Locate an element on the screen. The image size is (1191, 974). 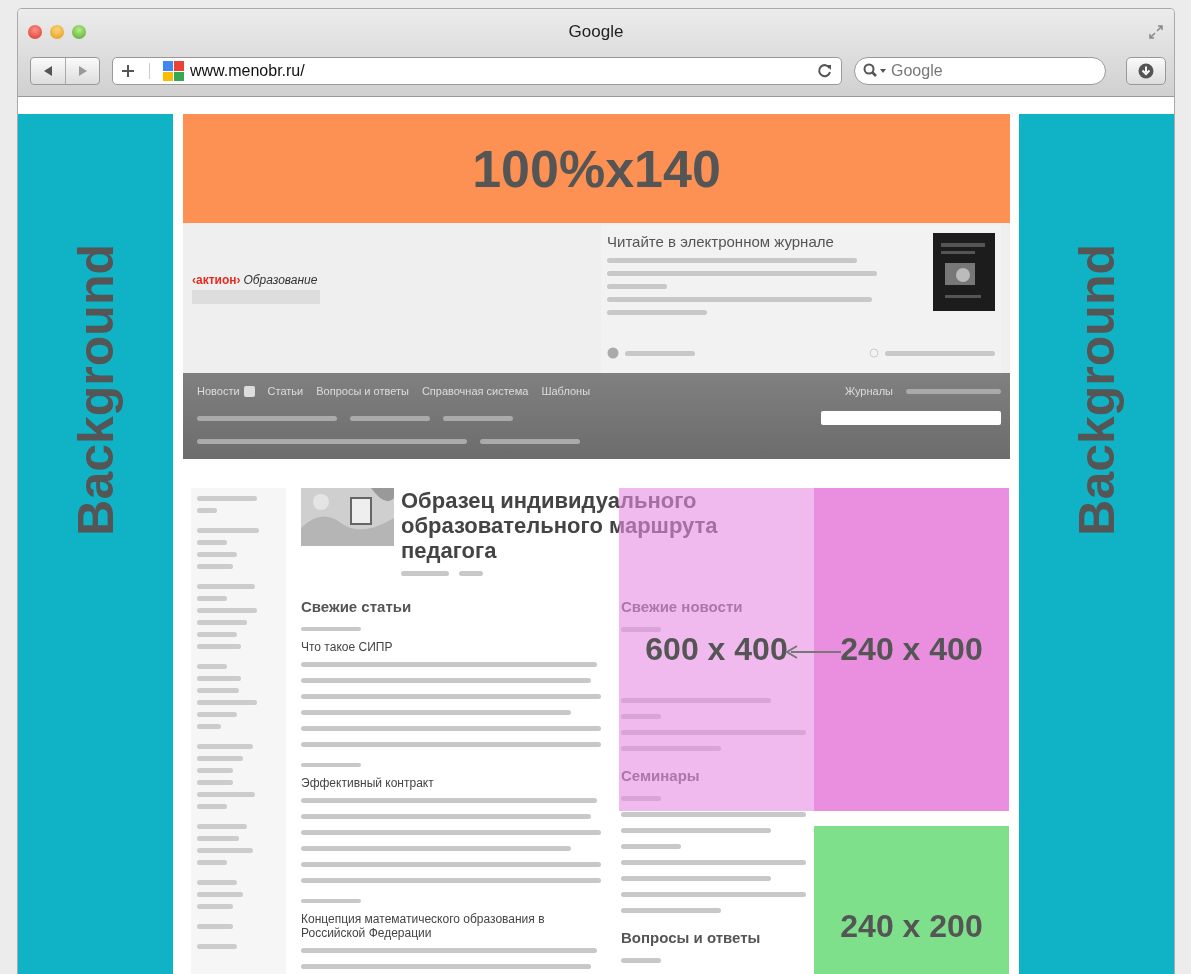
circle-icon is located at coordinates (874, 353).